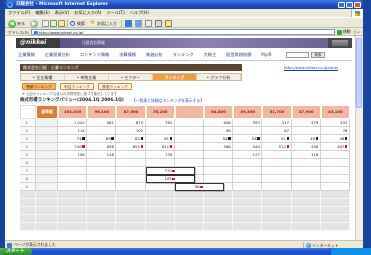 Image resolution: width=371 pixels, height=255 pixels. I want to click on table-cell: 102, so click(131, 131).